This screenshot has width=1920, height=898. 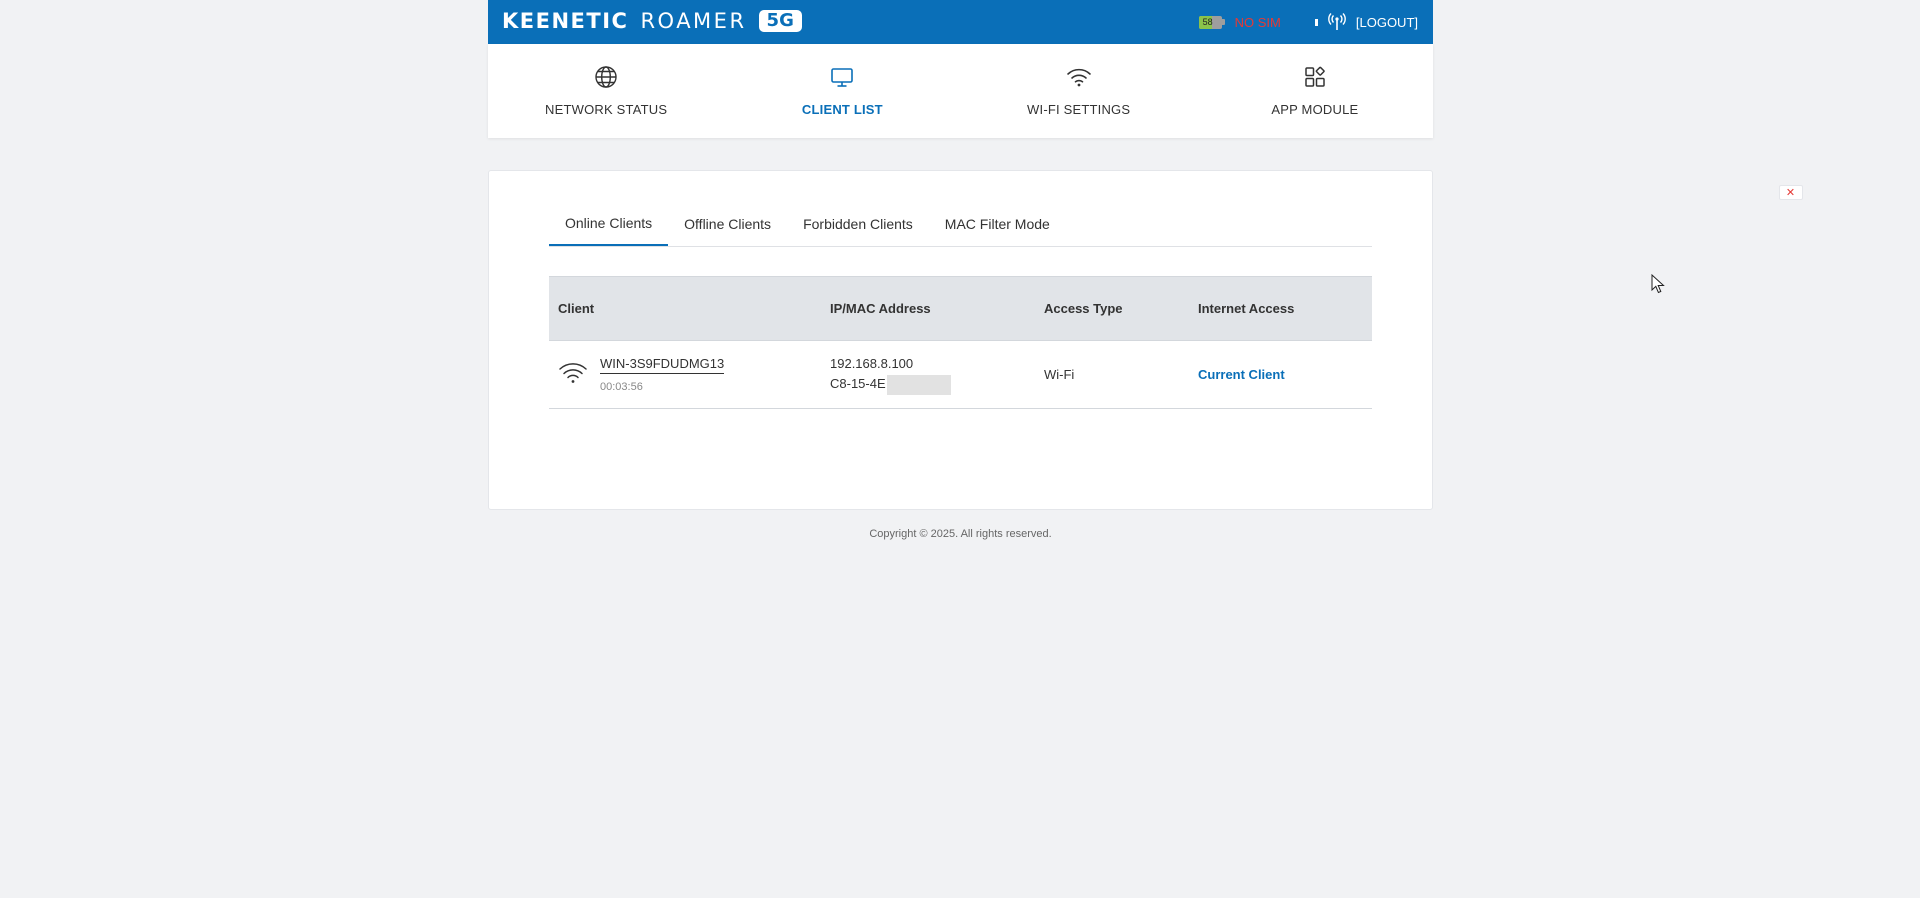 What do you see at coordinates (693, 21) in the screenshot?
I see `brand-model: ROAMER` at bounding box center [693, 21].